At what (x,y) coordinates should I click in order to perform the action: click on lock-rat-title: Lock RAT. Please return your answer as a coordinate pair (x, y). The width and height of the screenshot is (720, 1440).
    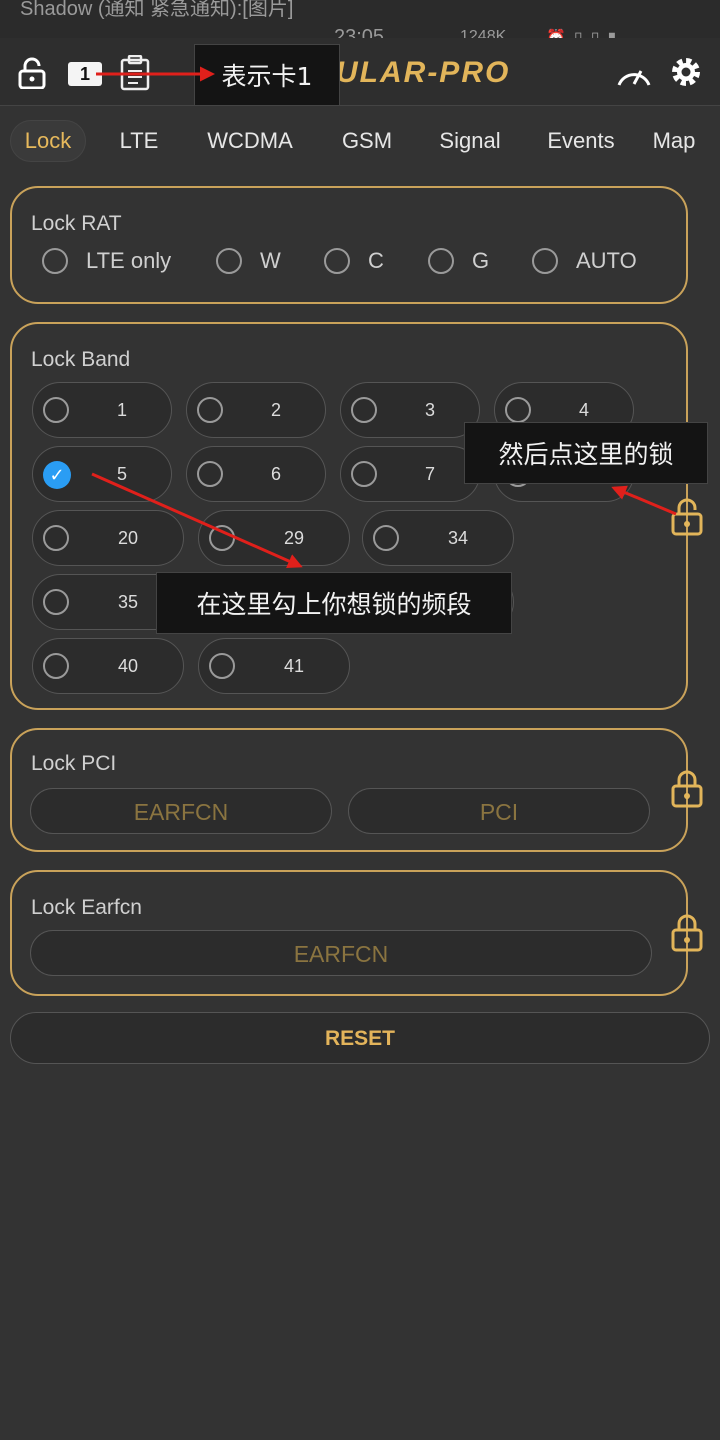
    Looking at the image, I should click on (76, 223).